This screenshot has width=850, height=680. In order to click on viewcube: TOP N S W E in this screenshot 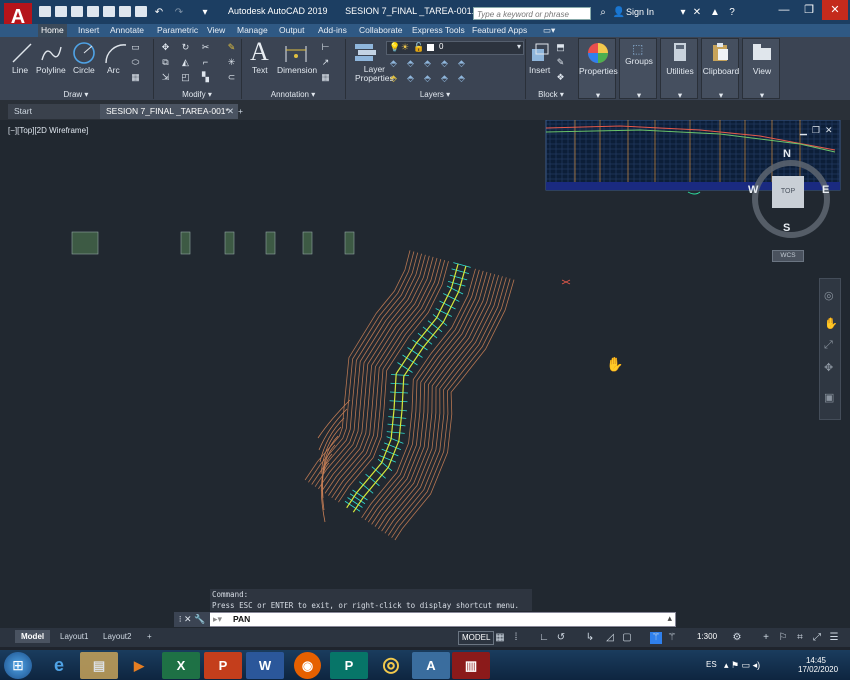, I will do `click(791, 194)`.